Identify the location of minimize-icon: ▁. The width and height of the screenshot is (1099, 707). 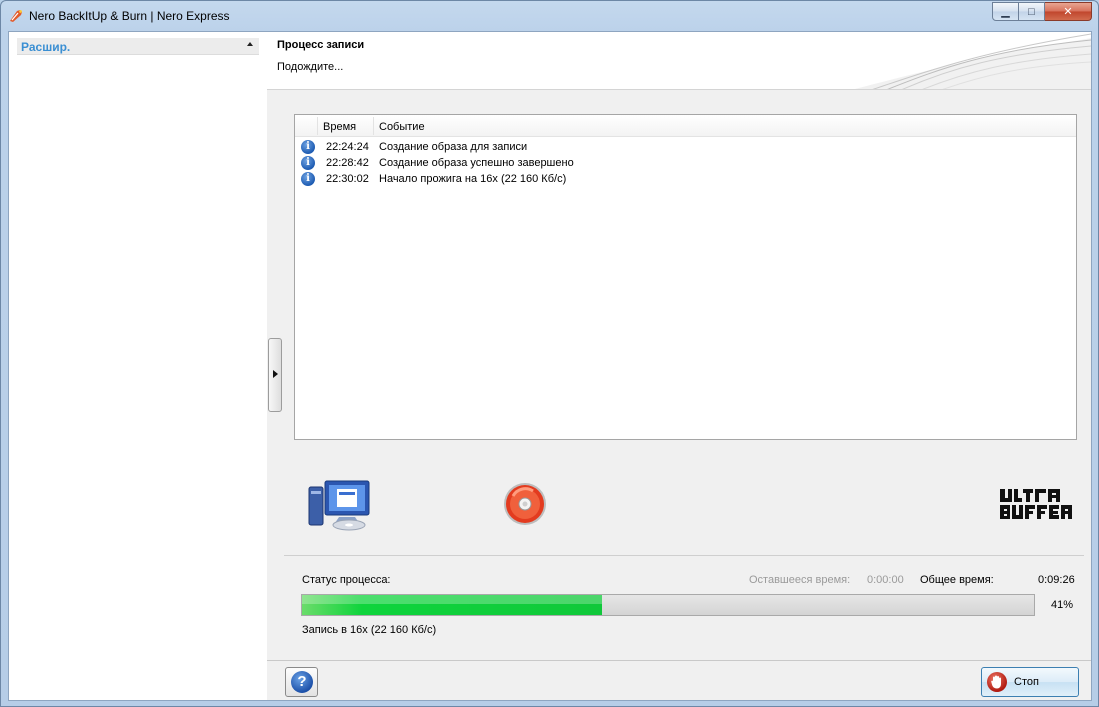
(1005, 12).